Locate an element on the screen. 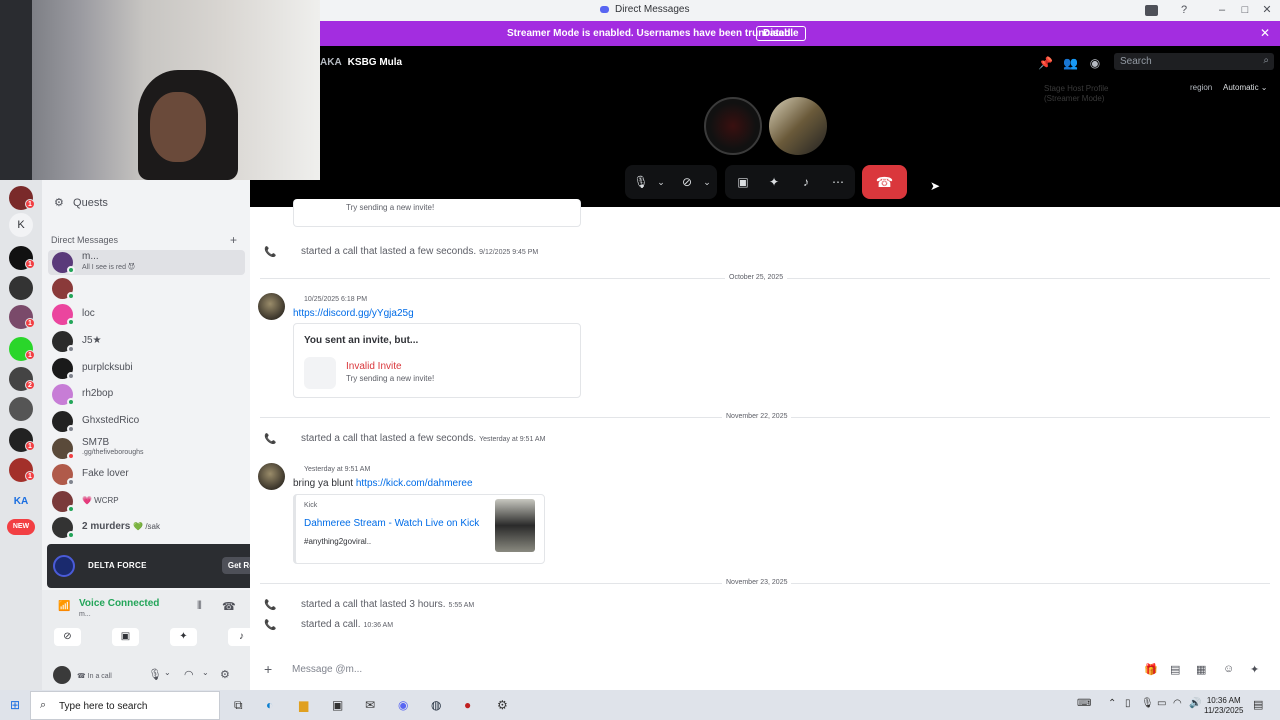 This screenshot has width=1280, height=720. voice-signal-icon: 📶 is located at coordinates (64, 606).